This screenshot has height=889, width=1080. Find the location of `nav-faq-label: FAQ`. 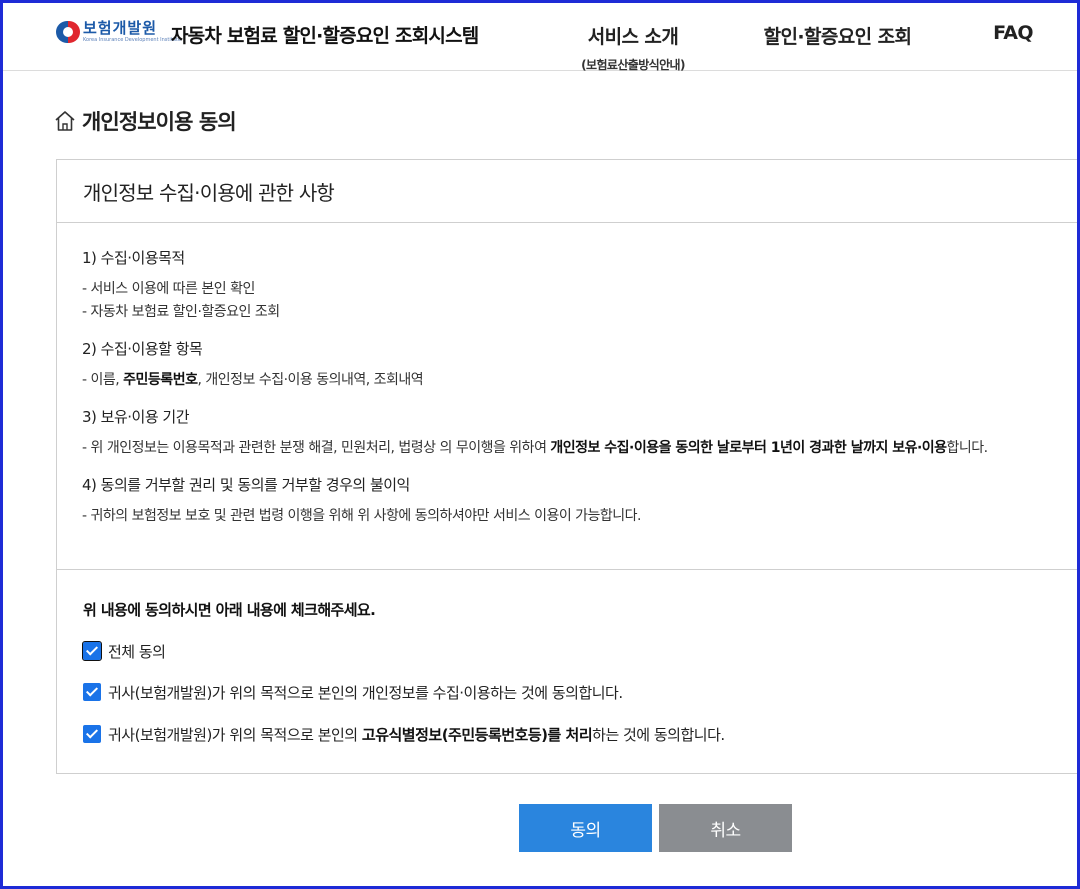

nav-faq-label: FAQ is located at coordinates (1013, 33).